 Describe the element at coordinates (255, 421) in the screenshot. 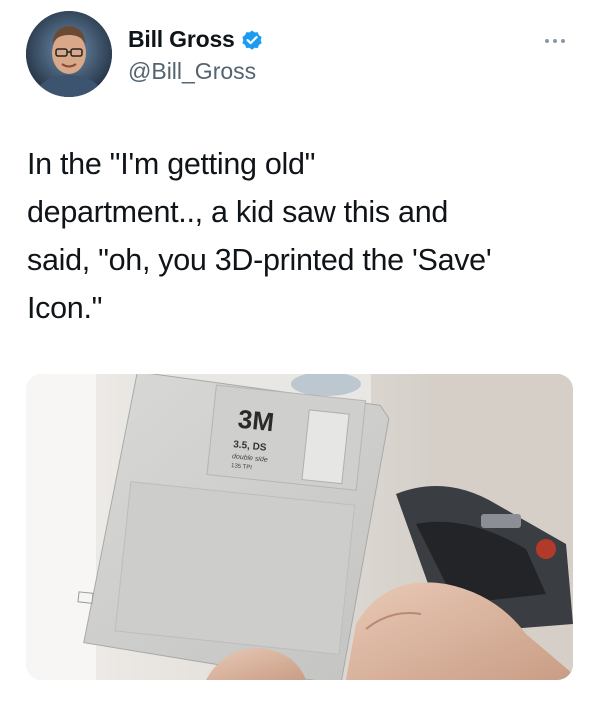

I see `disk-brand-label: 3M` at that location.